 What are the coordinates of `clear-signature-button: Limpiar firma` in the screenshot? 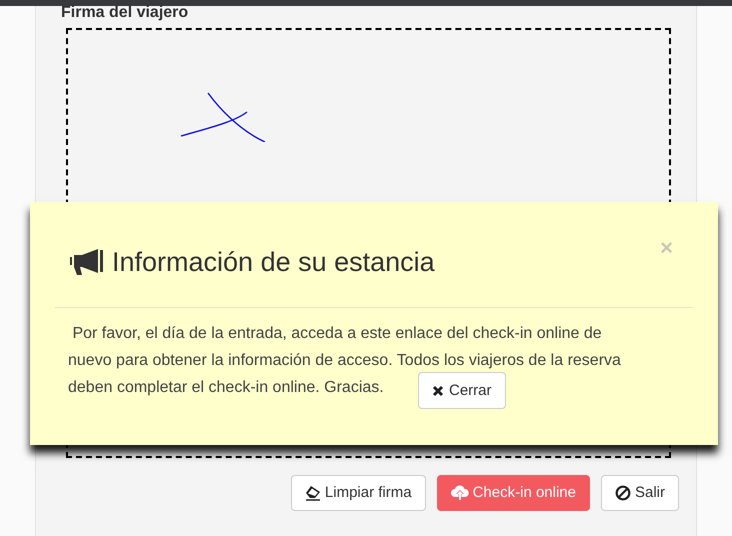 It's located at (358, 493).